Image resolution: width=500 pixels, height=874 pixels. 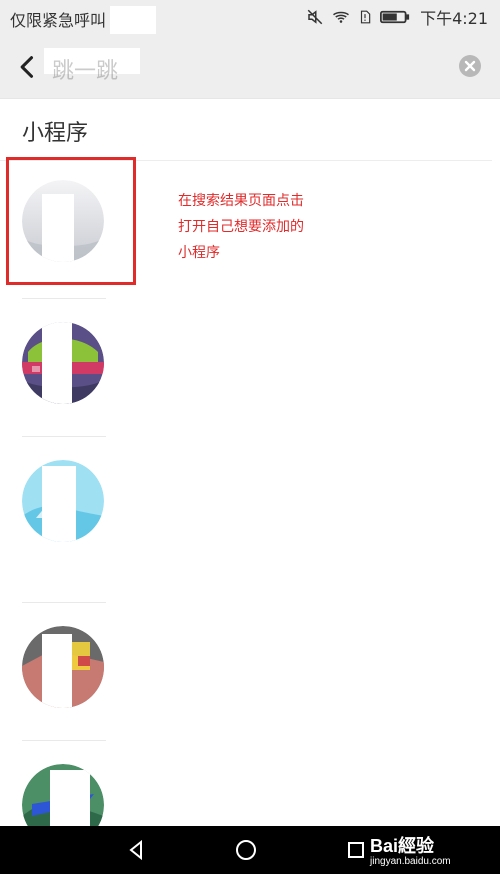 I want to click on close-circle-icon, so click(x=470, y=66).